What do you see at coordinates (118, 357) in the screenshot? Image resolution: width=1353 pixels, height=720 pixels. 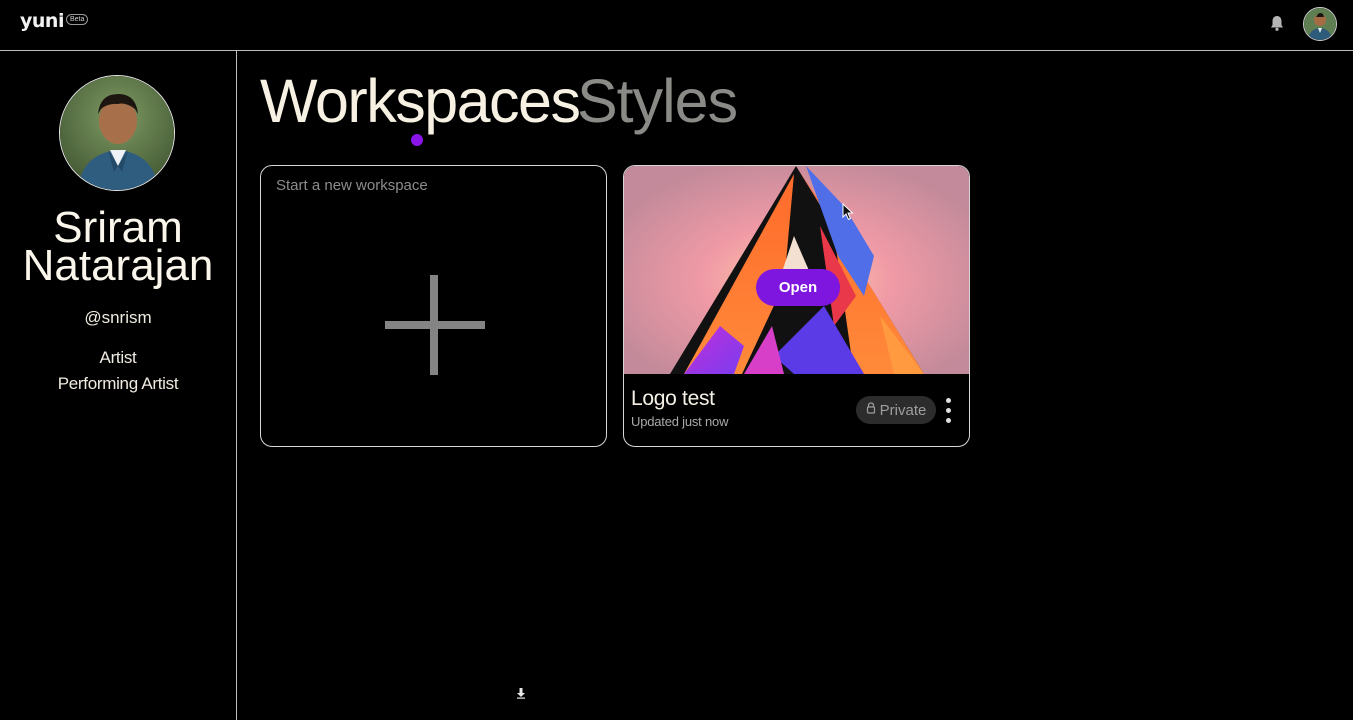 I see `profile-role: Artist` at bounding box center [118, 357].